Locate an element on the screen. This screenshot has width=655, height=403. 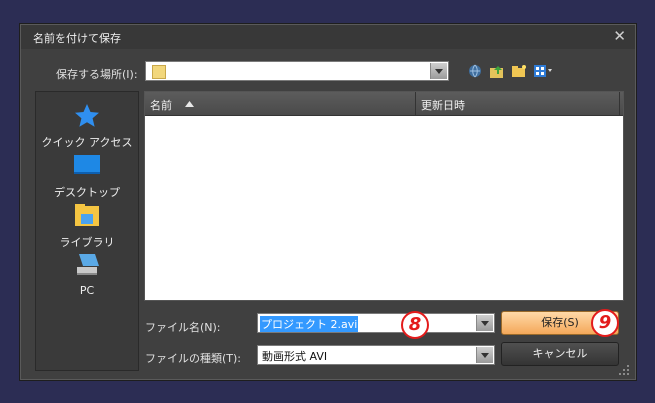
places-sidebar: クイック アクセス デスクトップ ライブラリ PC is located at coordinates (87, 231).